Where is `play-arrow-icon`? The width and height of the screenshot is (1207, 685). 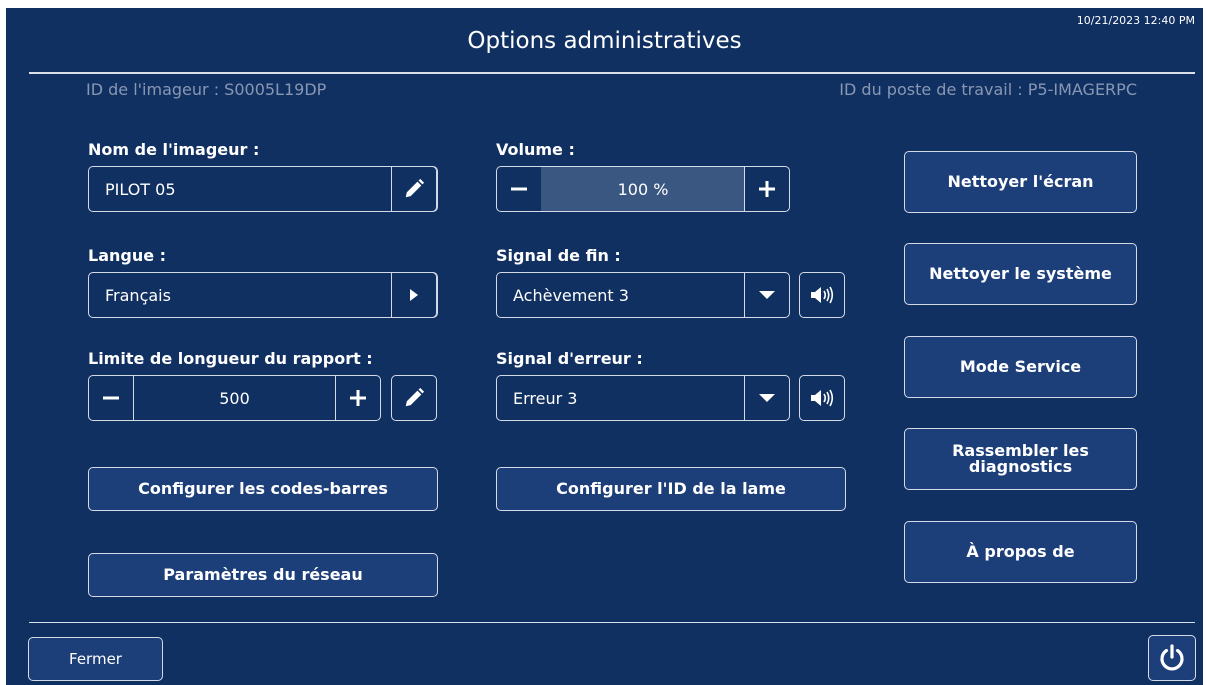
play-arrow-icon is located at coordinates (414, 295).